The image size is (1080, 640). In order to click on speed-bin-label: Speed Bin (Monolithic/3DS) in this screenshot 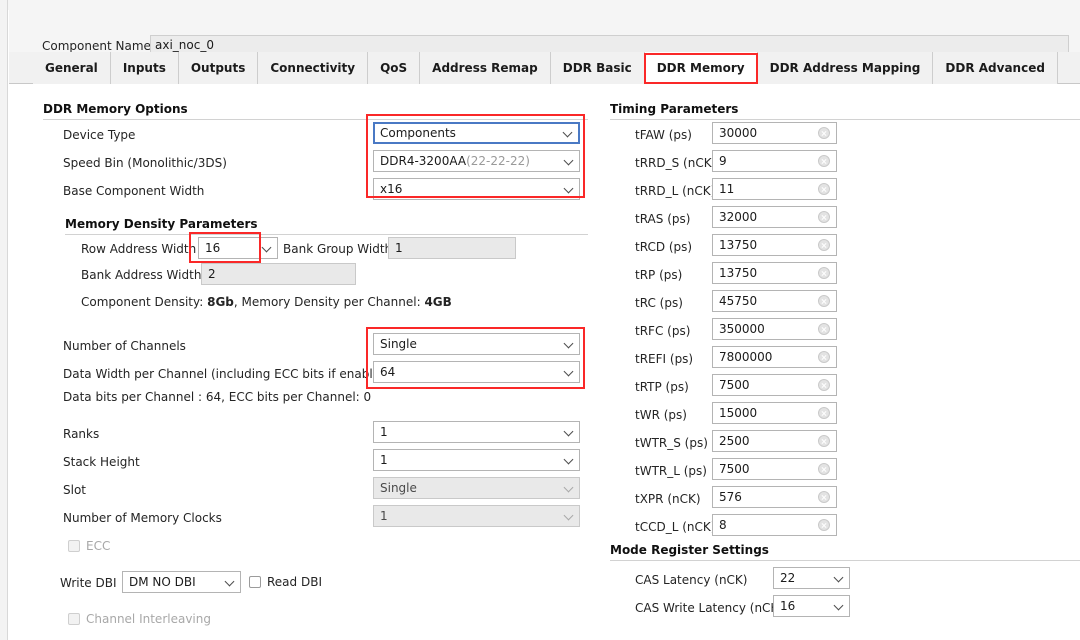, I will do `click(145, 163)`.